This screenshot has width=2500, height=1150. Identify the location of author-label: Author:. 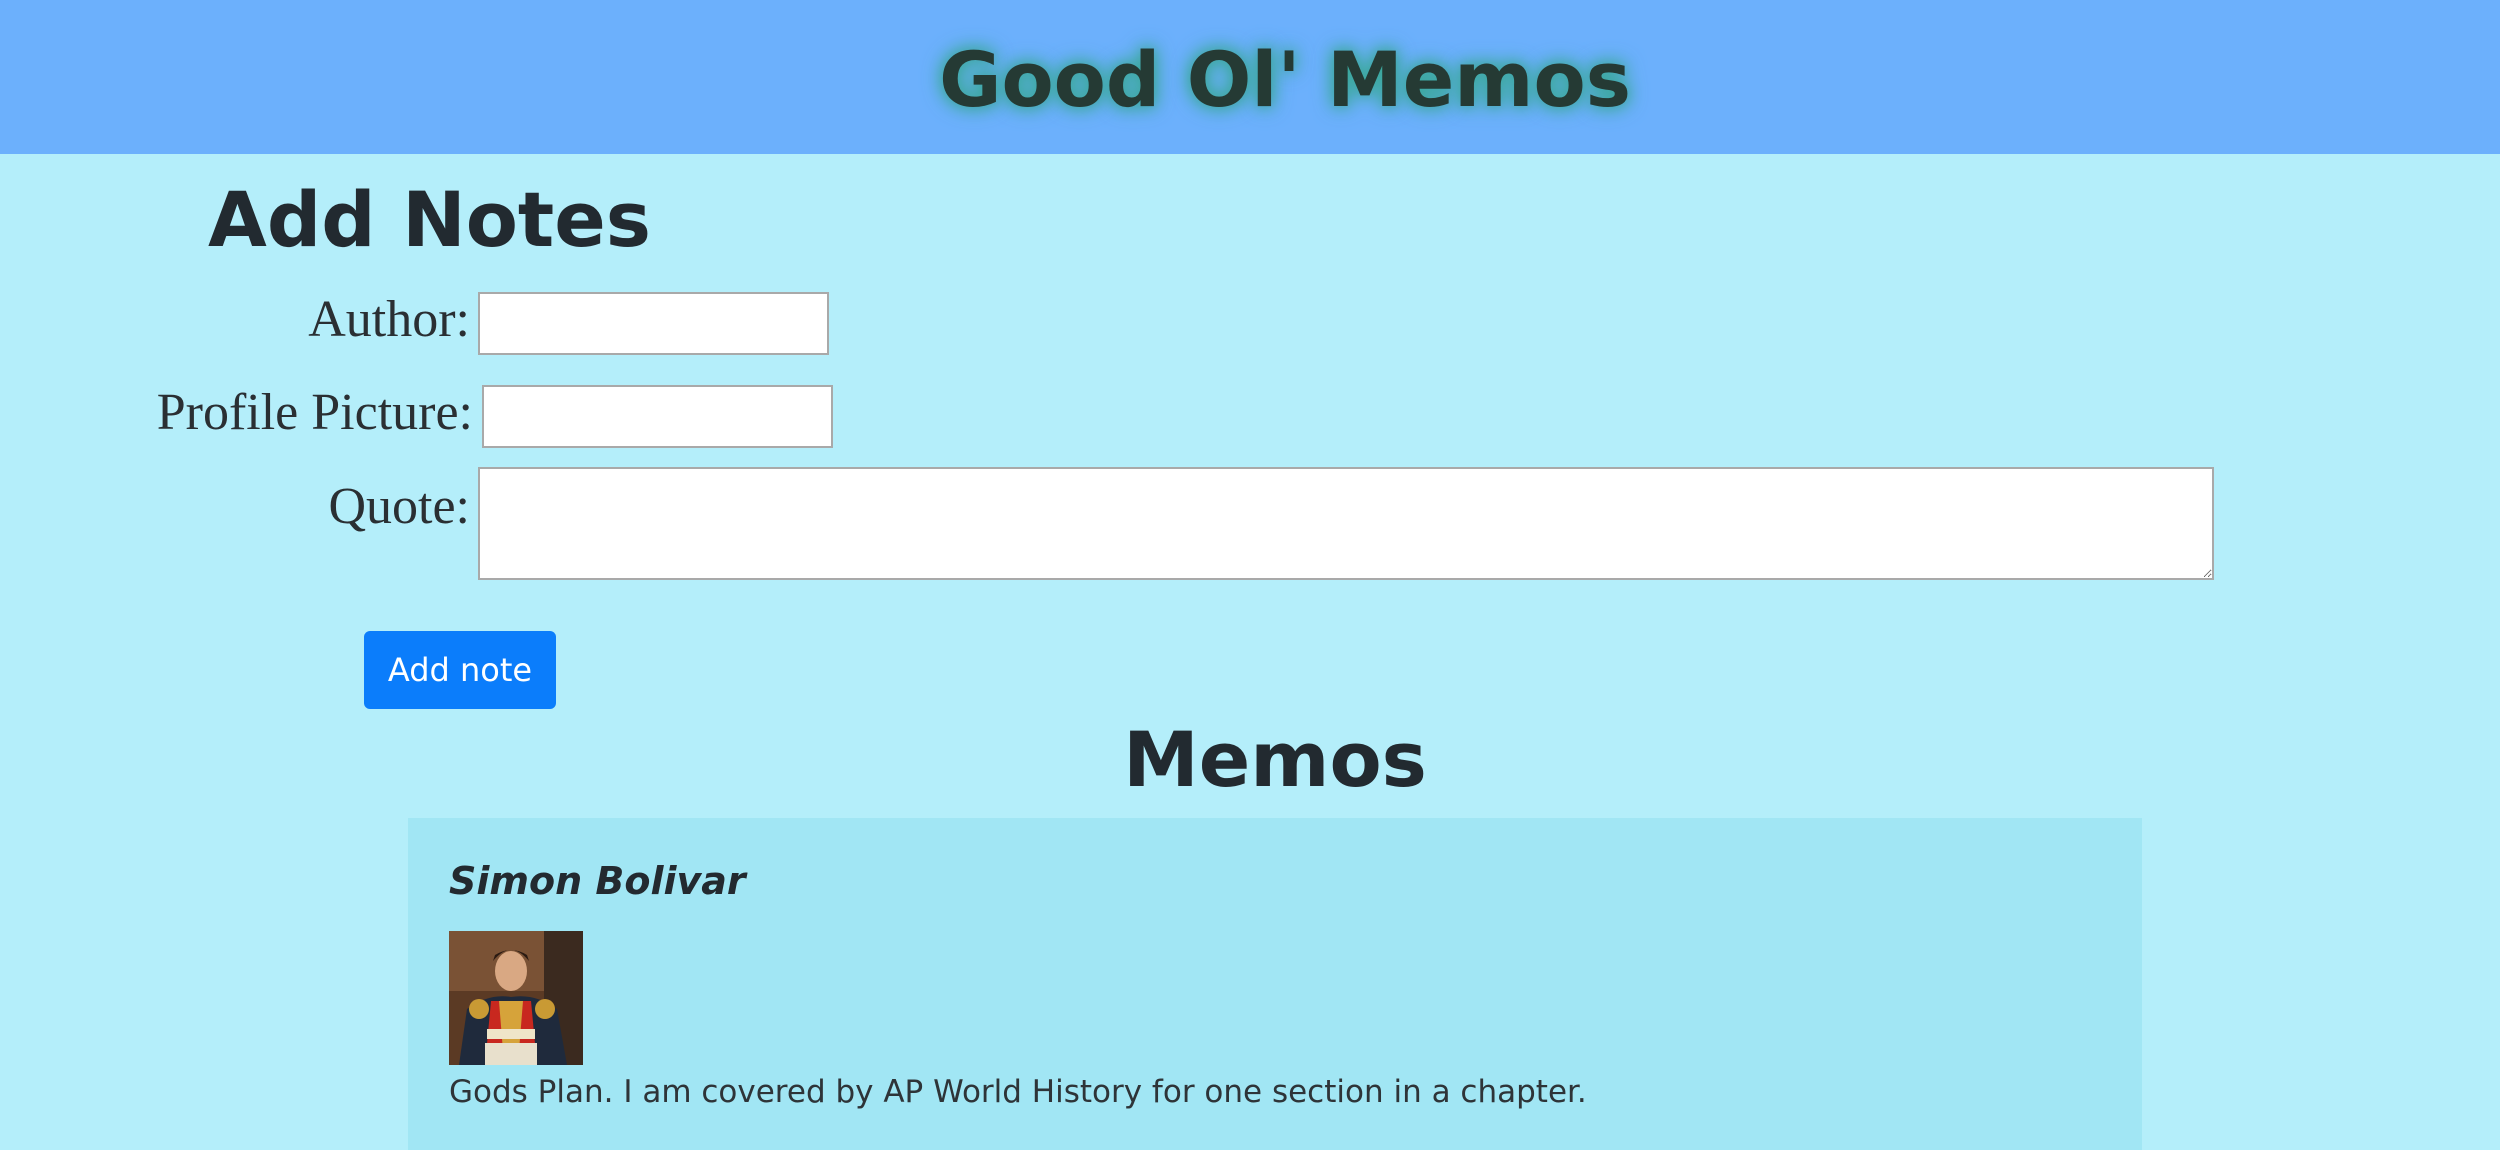
(389, 319).